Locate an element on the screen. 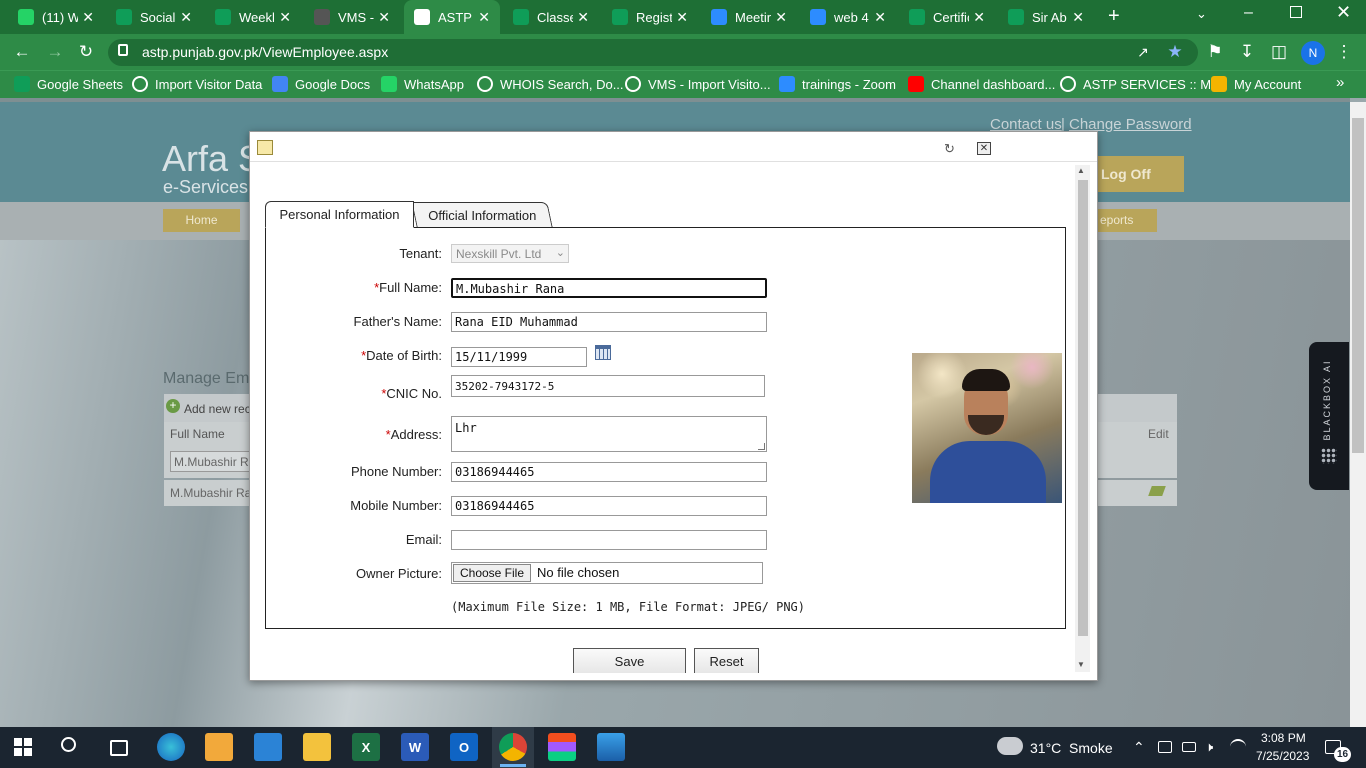 The width and height of the screenshot is (1366, 768). phone-input: 03186944465 is located at coordinates (609, 472).